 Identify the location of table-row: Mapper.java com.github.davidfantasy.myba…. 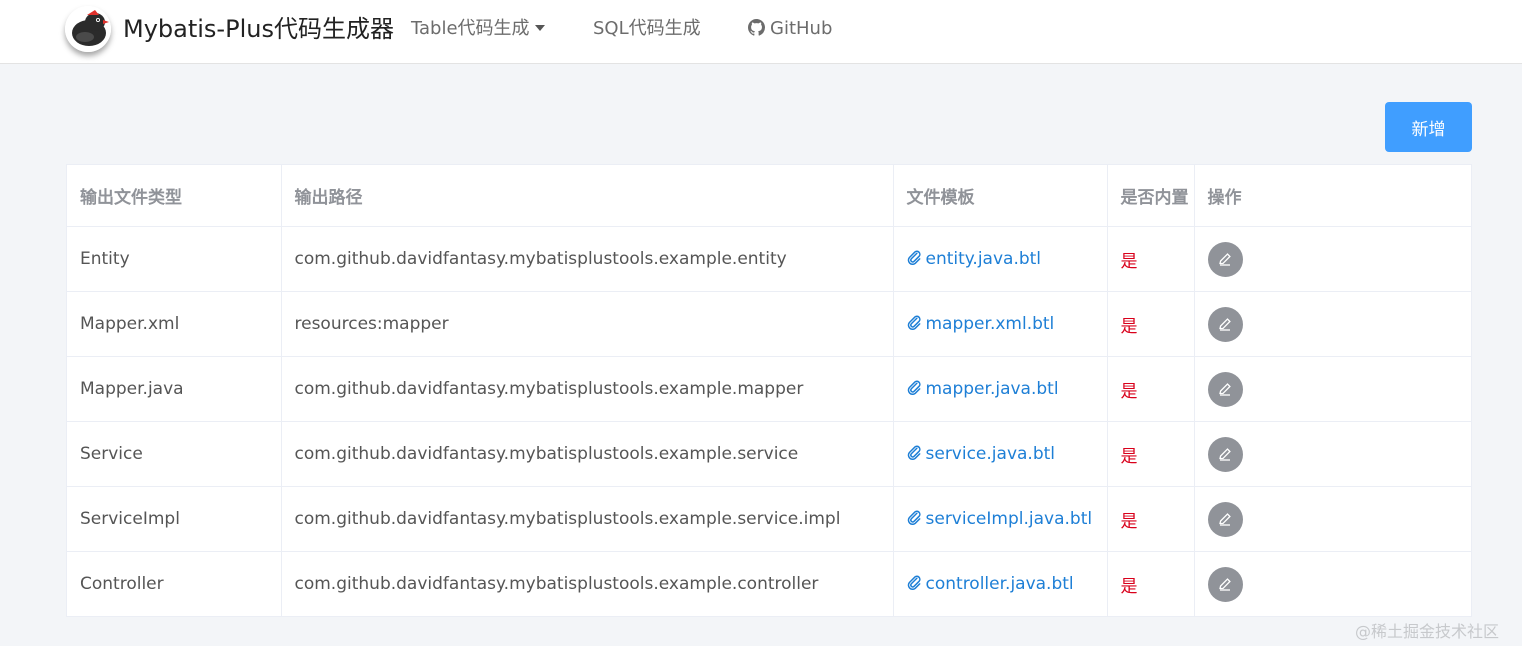
(769, 389).